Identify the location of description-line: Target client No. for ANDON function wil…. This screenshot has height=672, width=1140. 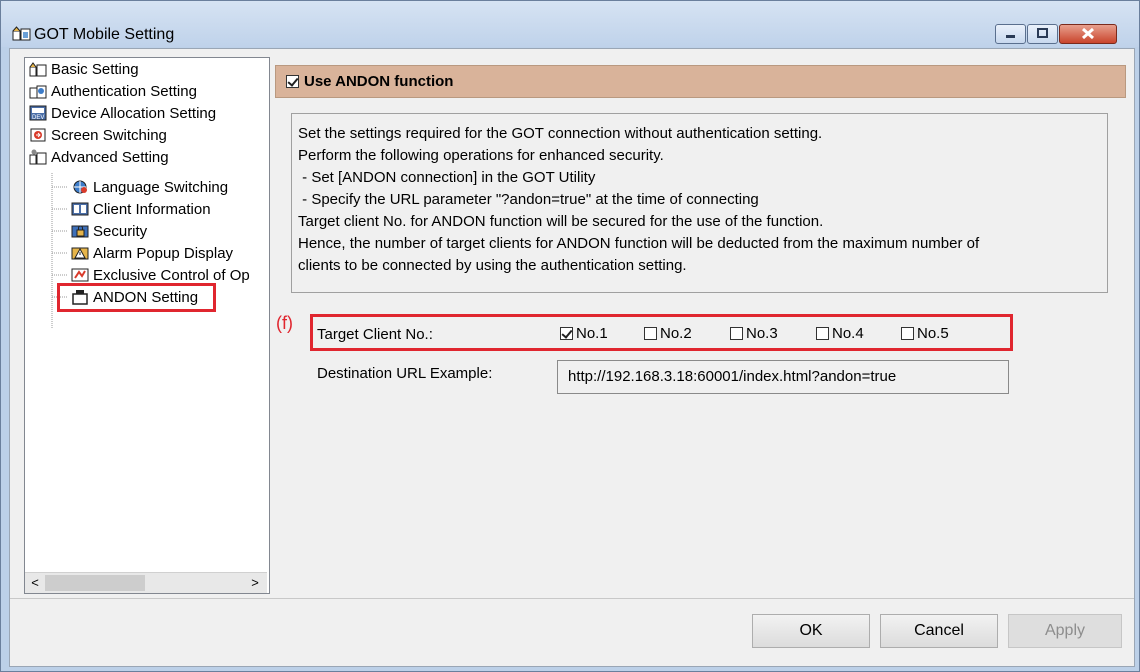
(561, 221).